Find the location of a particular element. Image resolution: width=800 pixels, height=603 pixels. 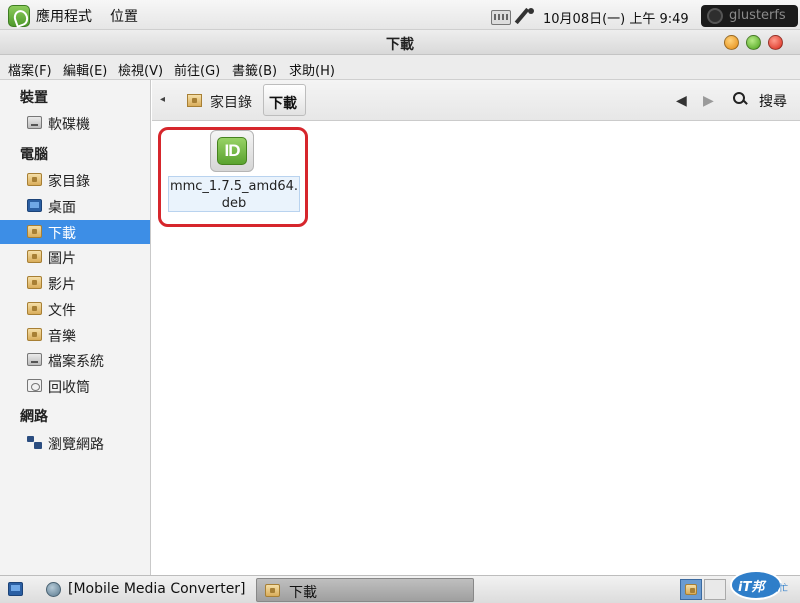

sidebar-item-label: 下載 is located at coordinates (62, 234).